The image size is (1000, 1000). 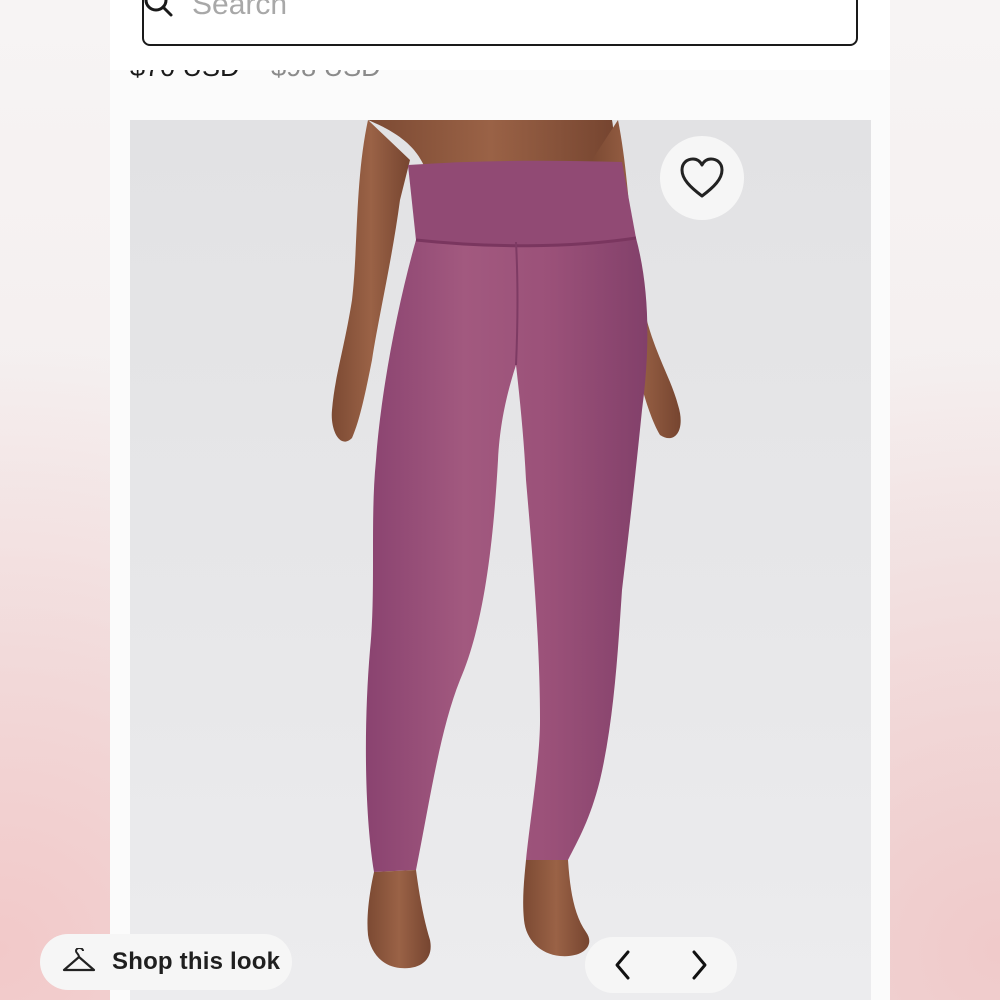 I want to click on search-input, so click(x=492, y=14).